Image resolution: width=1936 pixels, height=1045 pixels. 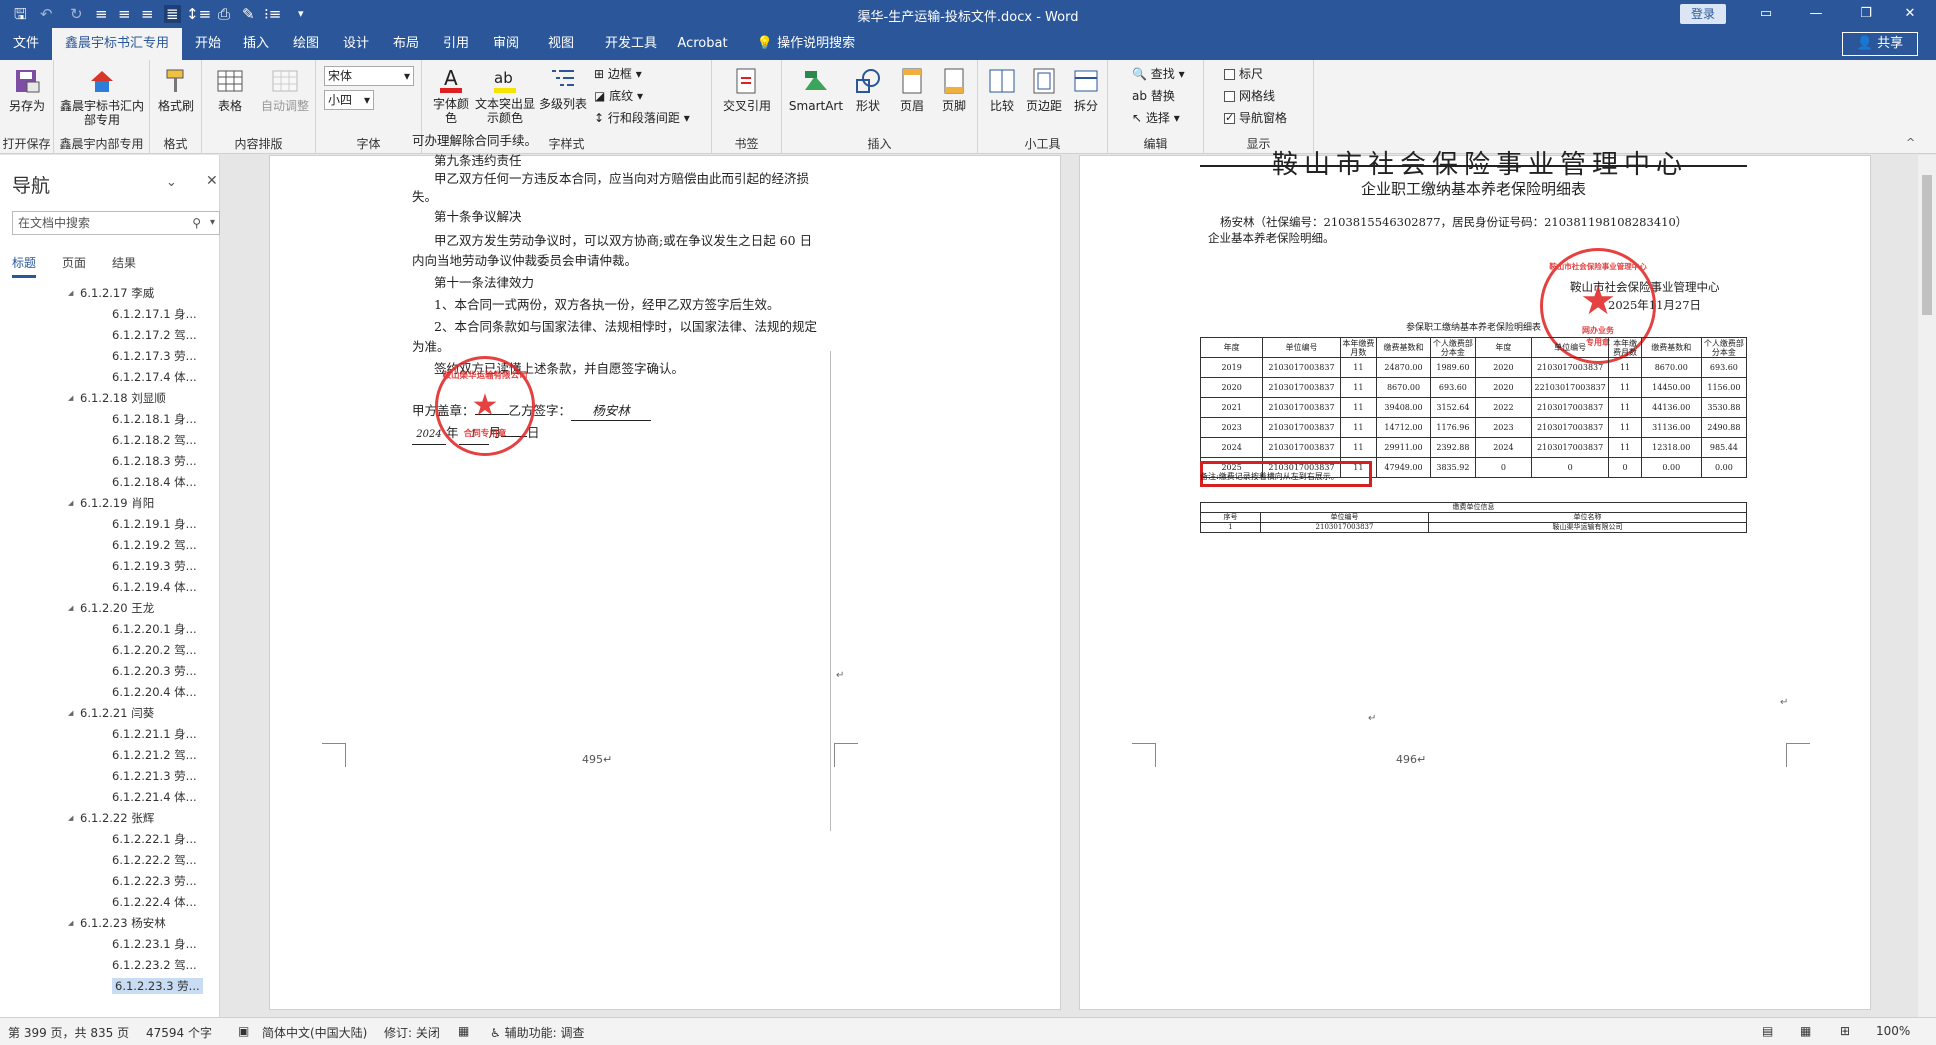 What do you see at coordinates (243, 1031) in the screenshot?
I see `proofing-icon: ▣` at bounding box center [243, 1031].